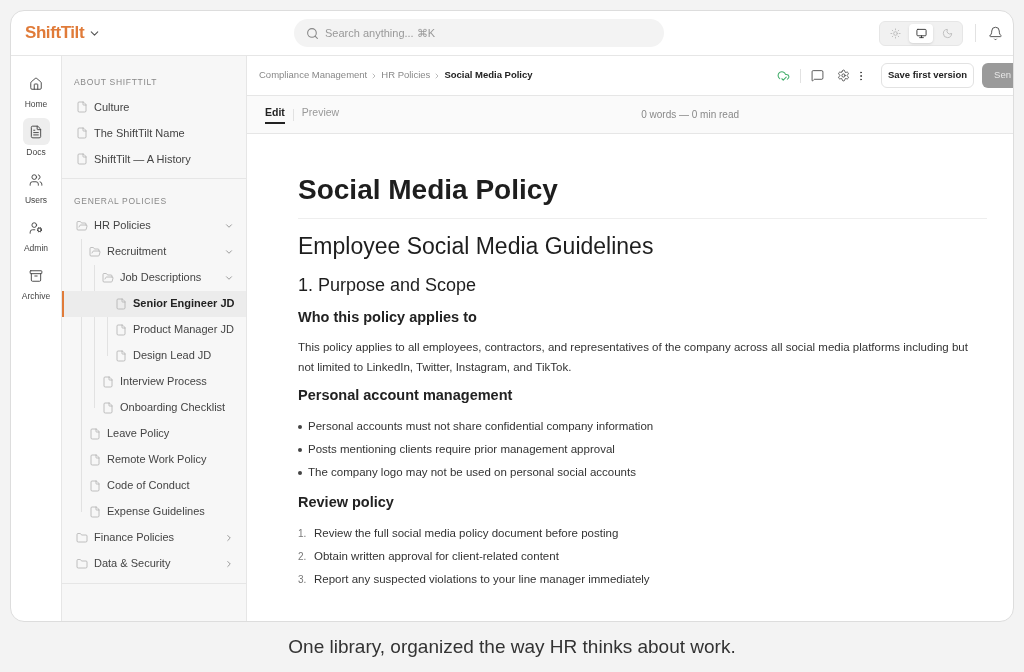  Describe the element at coordinates (154, 225) in the screenshot. I see `folder-item: HR Policies` at that location.